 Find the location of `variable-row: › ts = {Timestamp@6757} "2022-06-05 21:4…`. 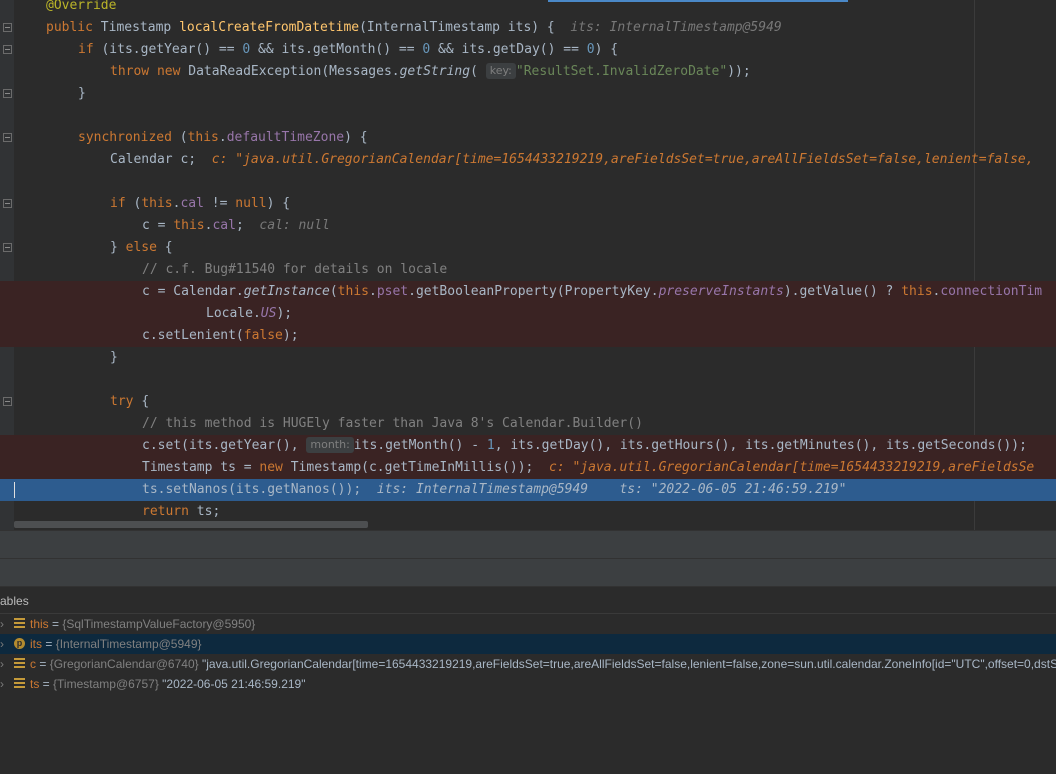

variable-row: › ts = {Timestamp@6757} "2022-06-05 21:4… is located at coordinates (528, 684).